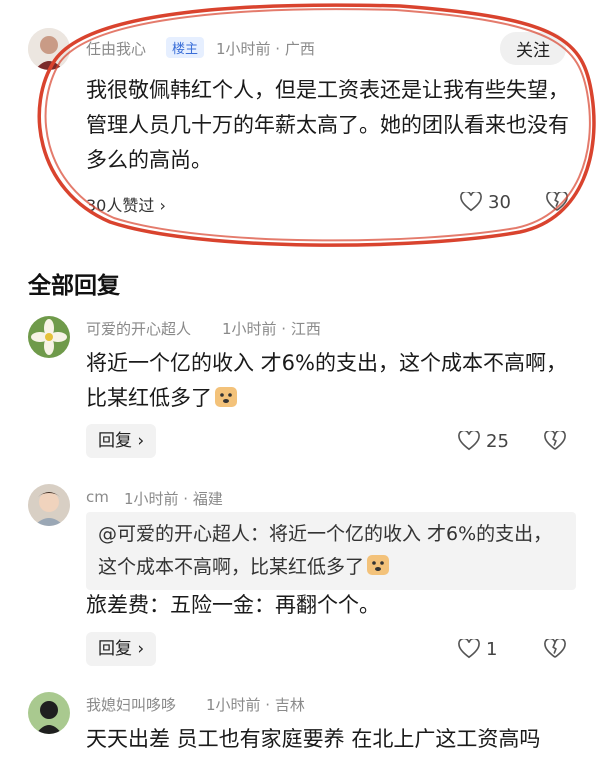  What do you see at coordinates (497, 441) in the screenshot?
I see `like-count: 25` at bounding box center [497, 441].